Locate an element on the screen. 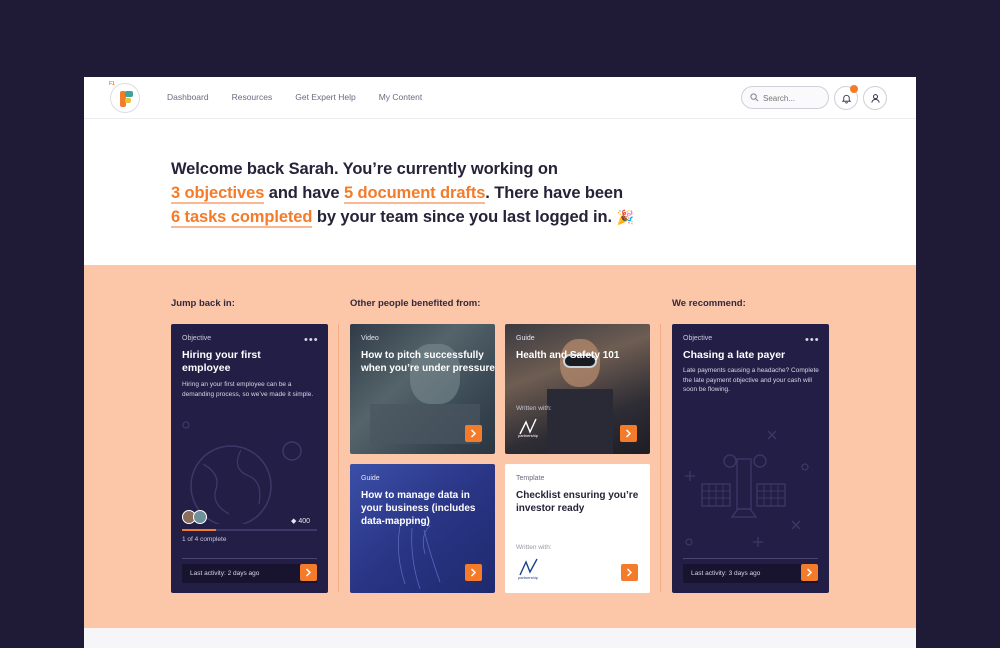 Image resolution: width=1000 pixels, height=648 pixels. card-title: Chasing a late payer is located at coordinates (734, 355).